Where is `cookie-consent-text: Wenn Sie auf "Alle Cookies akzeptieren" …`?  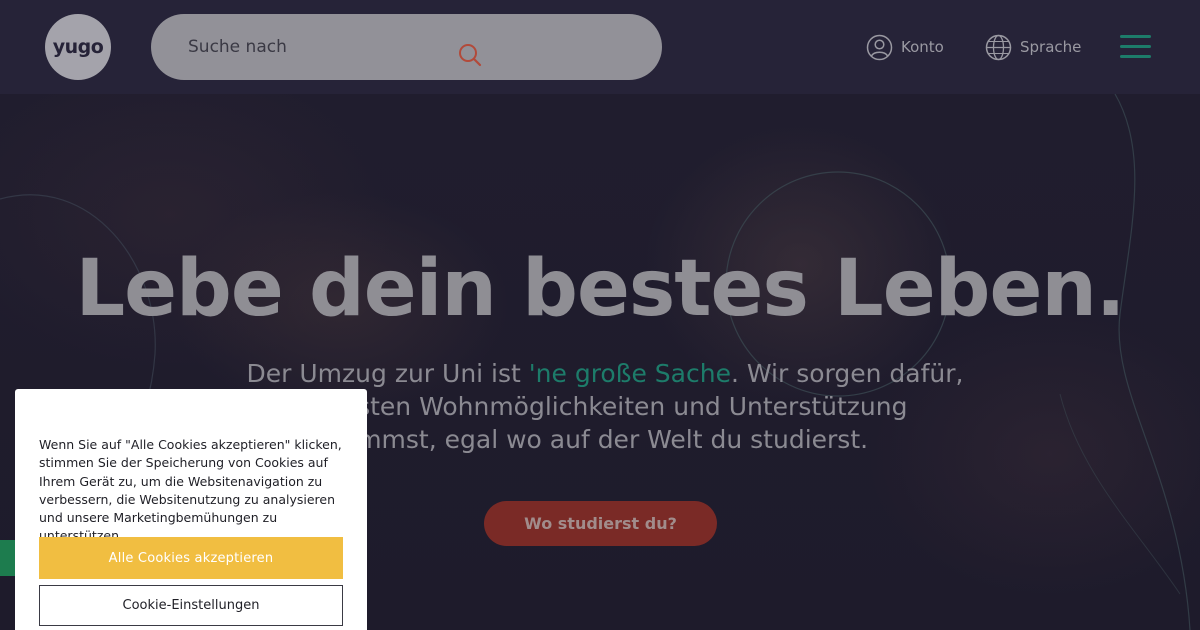
cookie-consent-text: Wenn Sie auf "Alle Cookies akzeptieren" … is located at coordinates (190, 490).